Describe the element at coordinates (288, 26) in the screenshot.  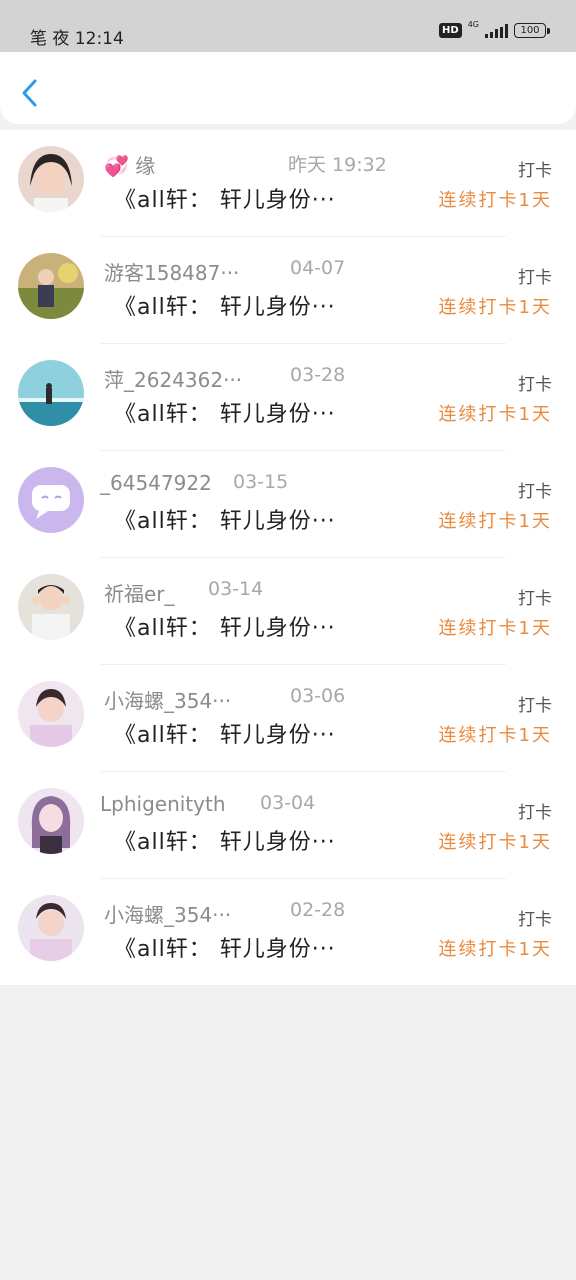
I see `status-bar: 笔 夜 12:14 HD 4G 100` at that location.